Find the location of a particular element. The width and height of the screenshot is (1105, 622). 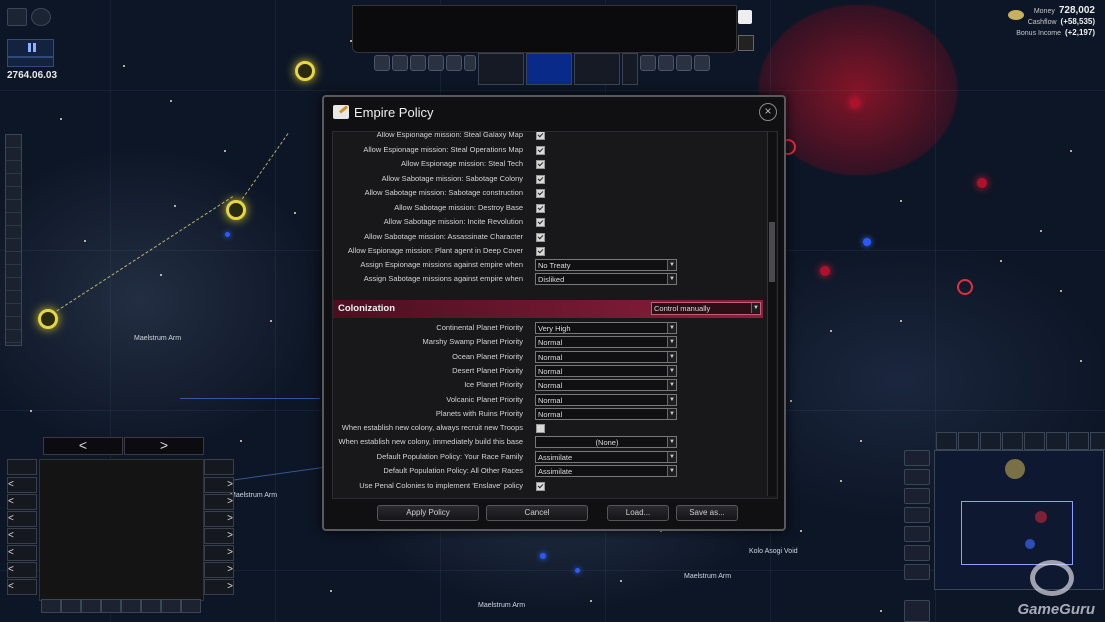

empire-icon is located at coordinates (17, 17).